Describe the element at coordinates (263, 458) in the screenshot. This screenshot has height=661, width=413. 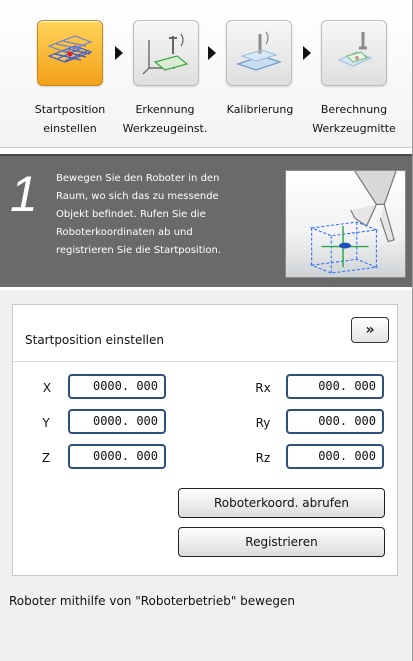
I see `rz-label: Rz` at that location.